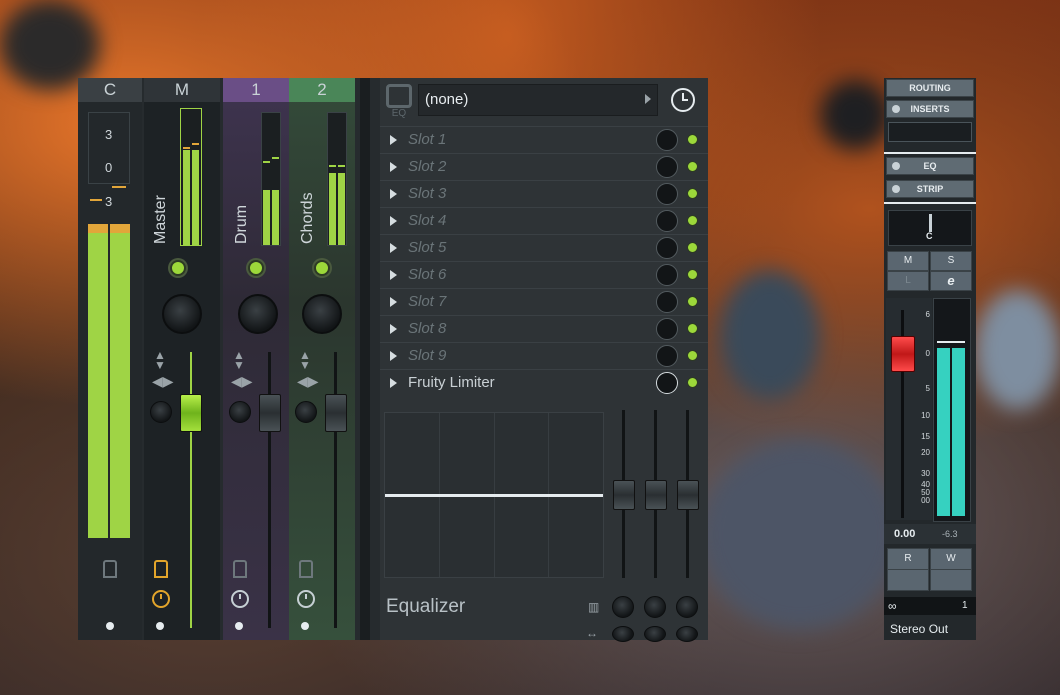  What do you see at coordinates (908, 261) in the screenshot?
I see `mute-button: M` at bounding box center [908, 261].